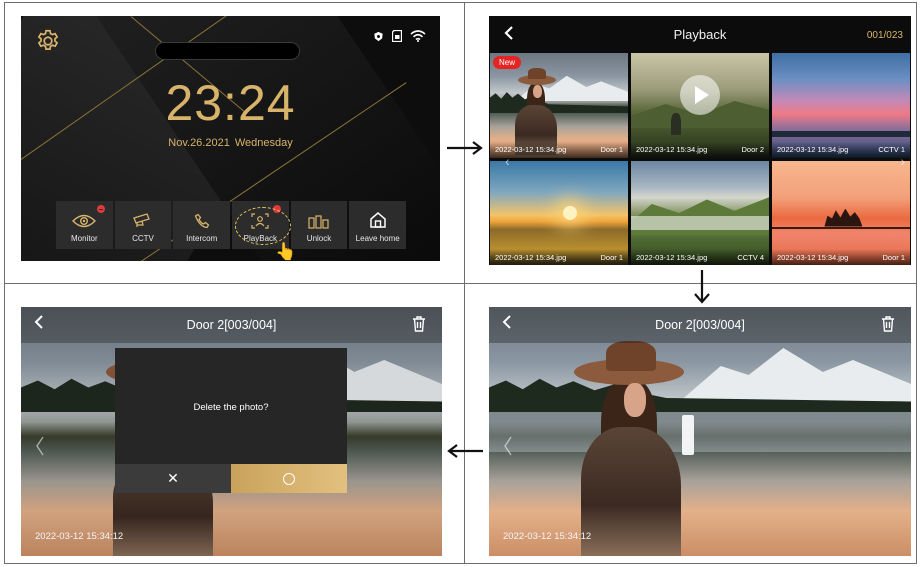  Describe the element at coordinates (286, 251) in the screenshot. I see `tap-hand-icon: 👆` at that location.